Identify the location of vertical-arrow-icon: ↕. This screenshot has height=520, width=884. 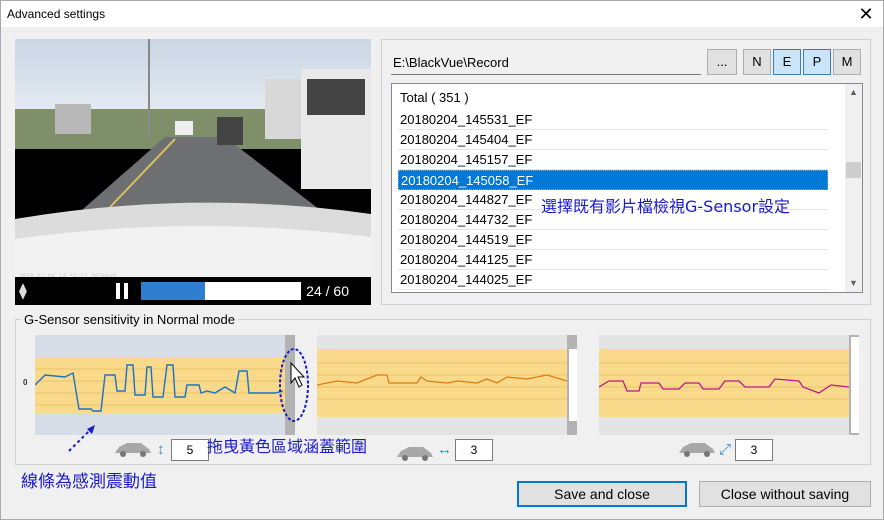
(161, 449).